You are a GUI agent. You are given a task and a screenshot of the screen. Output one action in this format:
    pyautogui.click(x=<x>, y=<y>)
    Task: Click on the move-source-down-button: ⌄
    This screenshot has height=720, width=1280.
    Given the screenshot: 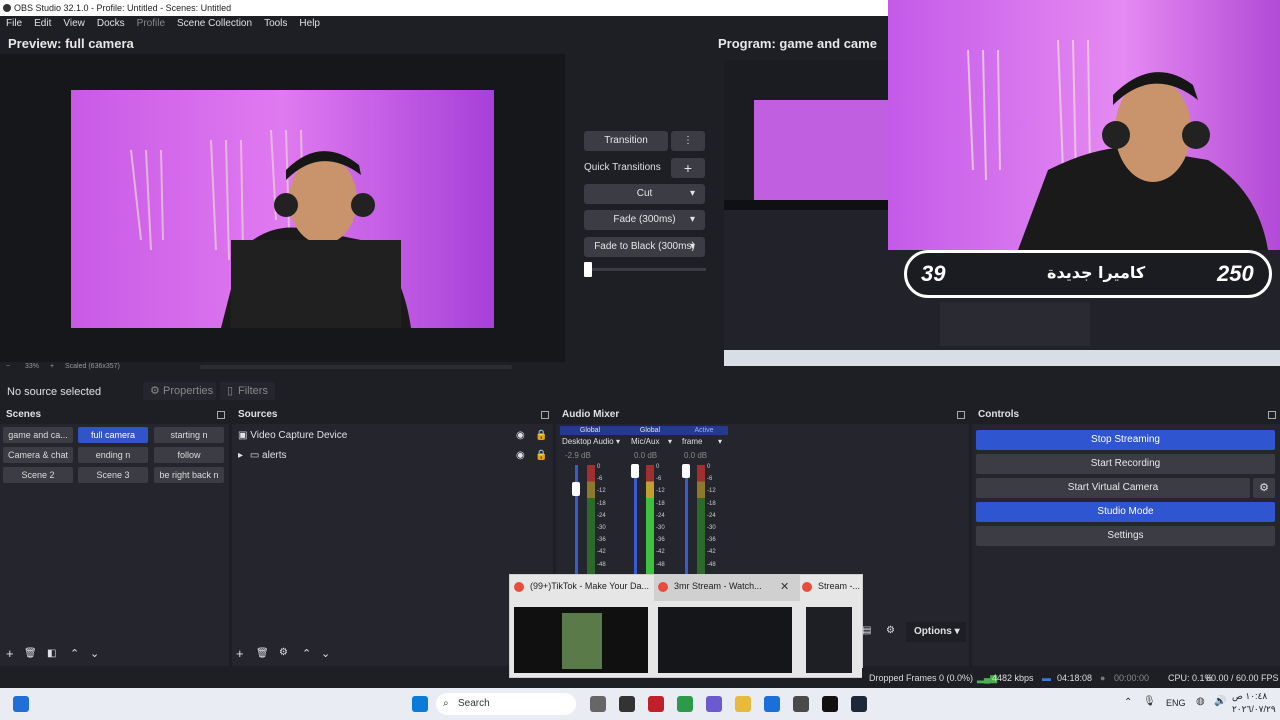 What is the action you would take?
    pyautogui.click(x=325, y=653)
    